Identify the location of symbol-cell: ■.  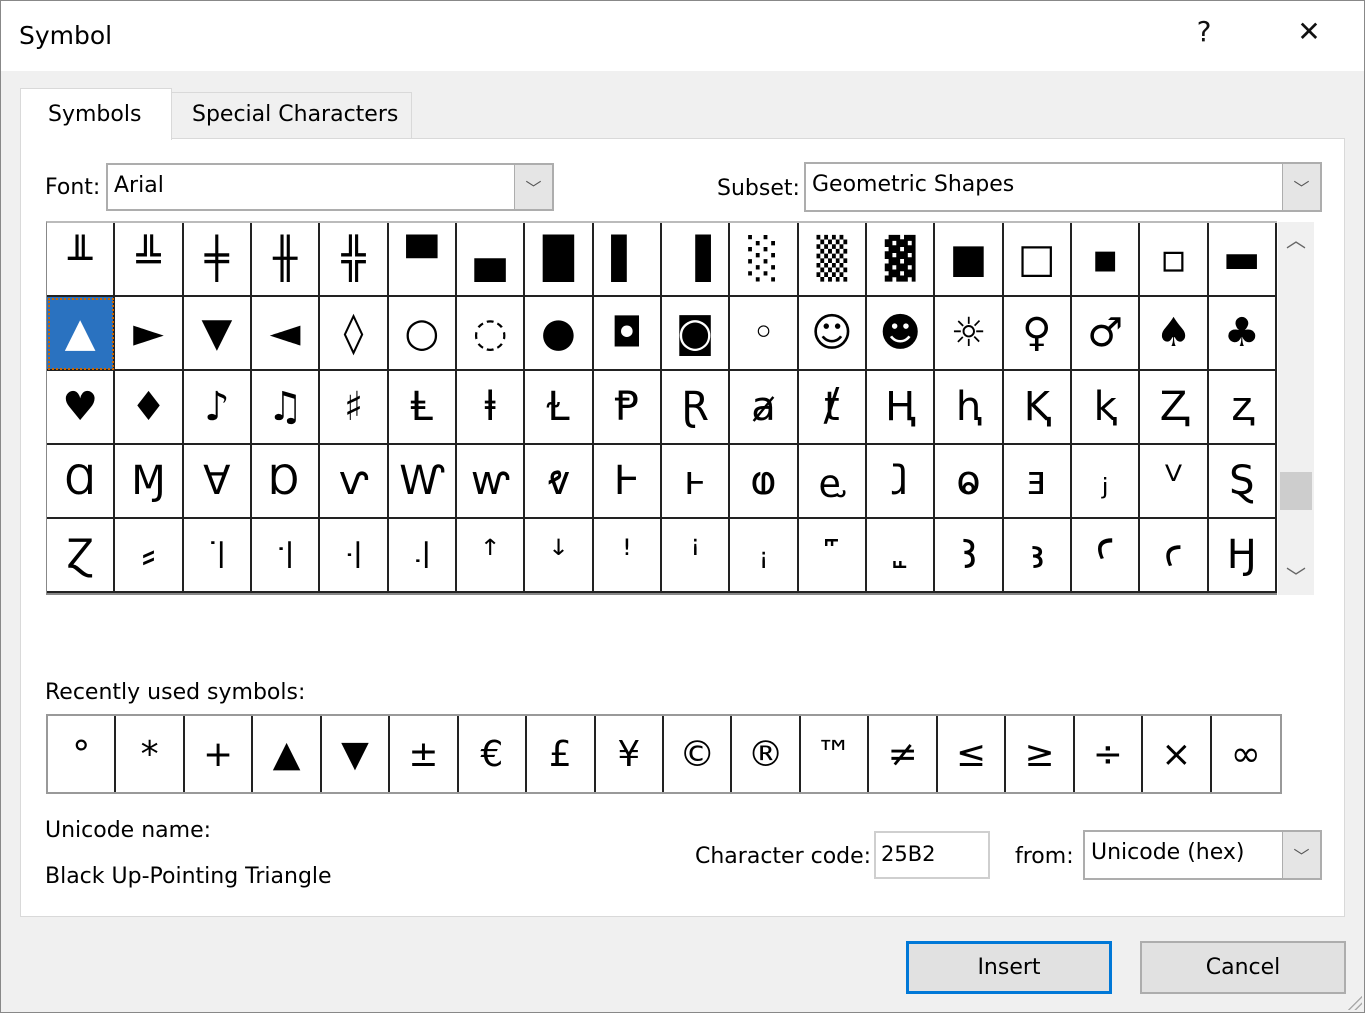
(969, 260).